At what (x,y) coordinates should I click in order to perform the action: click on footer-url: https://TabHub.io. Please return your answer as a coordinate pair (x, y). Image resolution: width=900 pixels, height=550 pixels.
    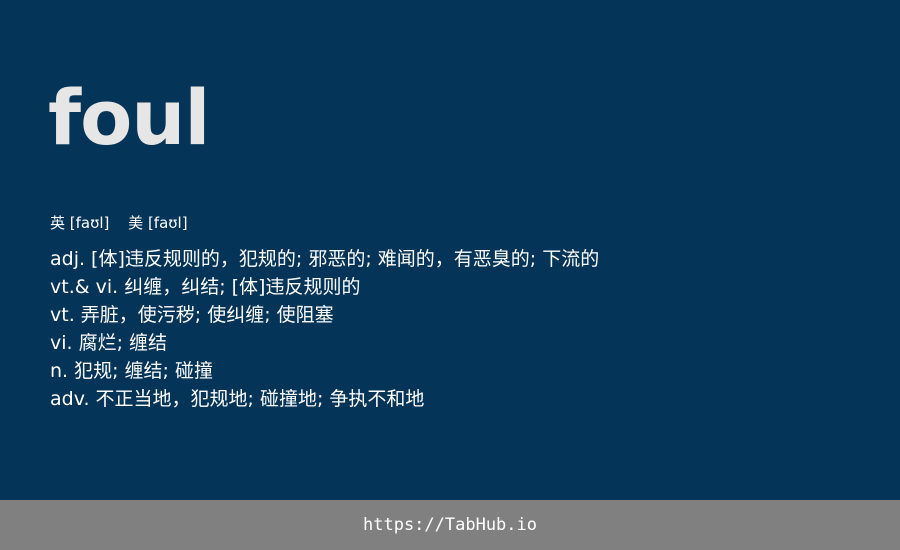
    Looking at the image, I should click on (450, 525).